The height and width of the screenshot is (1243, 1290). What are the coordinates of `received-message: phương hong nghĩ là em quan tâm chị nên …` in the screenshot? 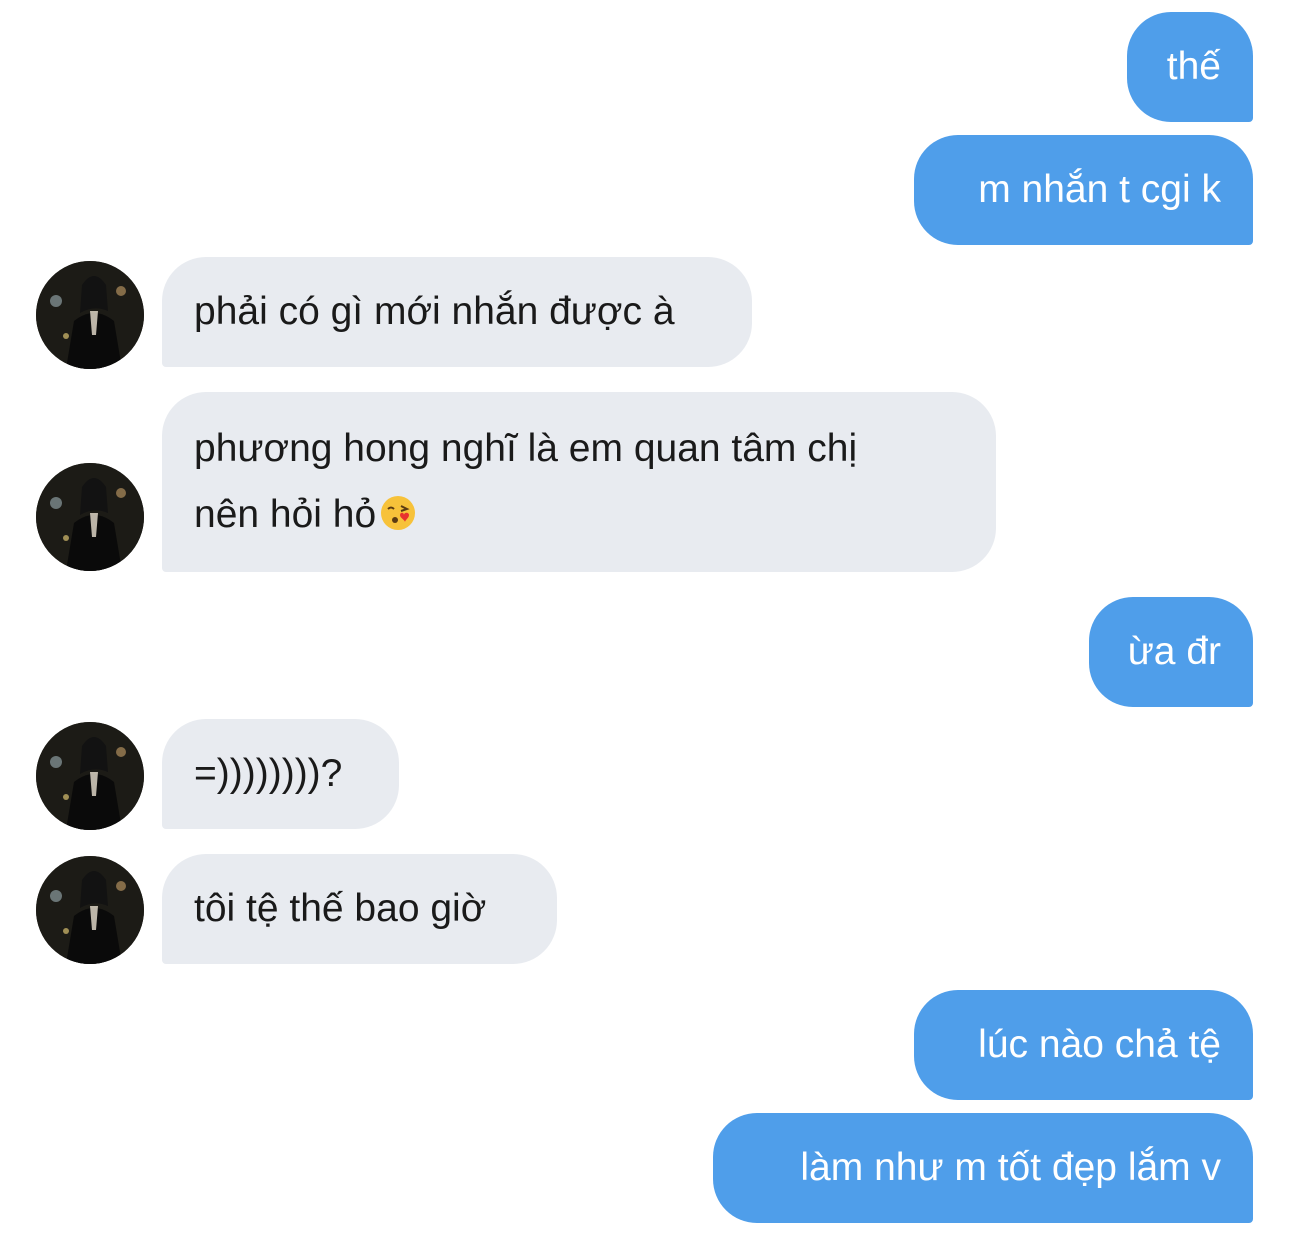 It's located at (579, 482).